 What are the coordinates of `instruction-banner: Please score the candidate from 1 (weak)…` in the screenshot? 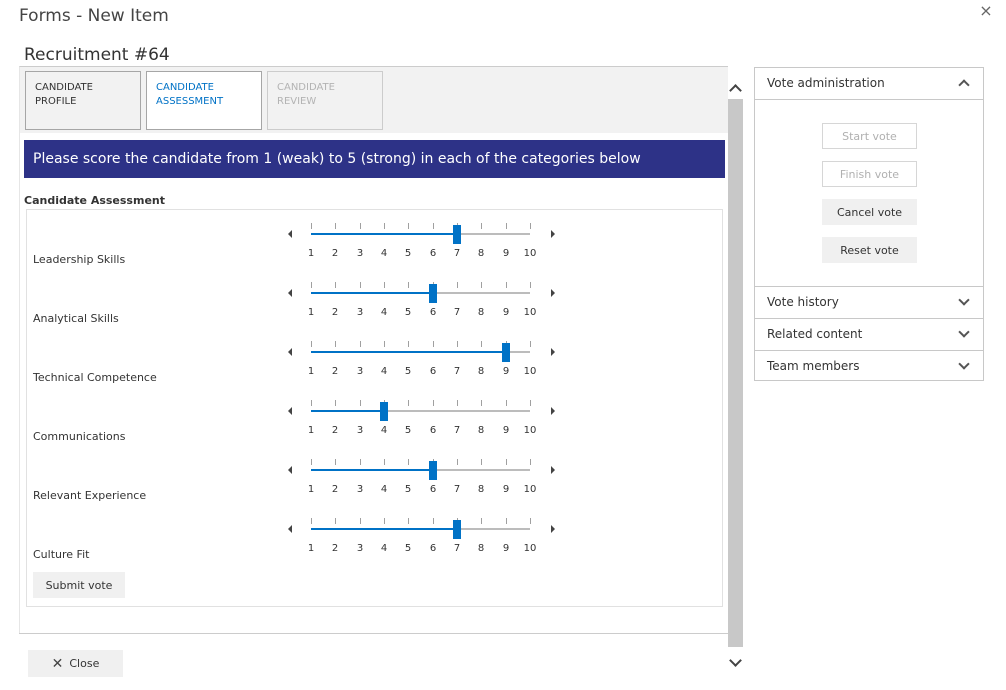 It's located at (374, 159).